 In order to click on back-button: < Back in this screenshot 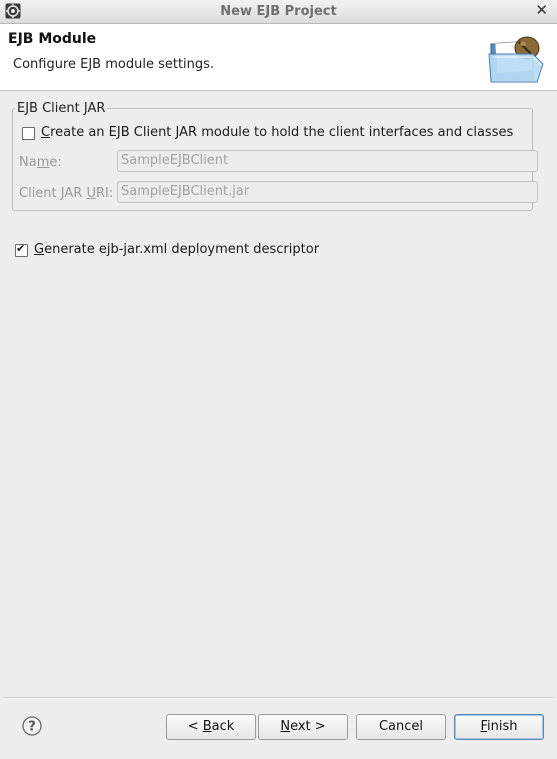, I will do `click(211, 727)`.